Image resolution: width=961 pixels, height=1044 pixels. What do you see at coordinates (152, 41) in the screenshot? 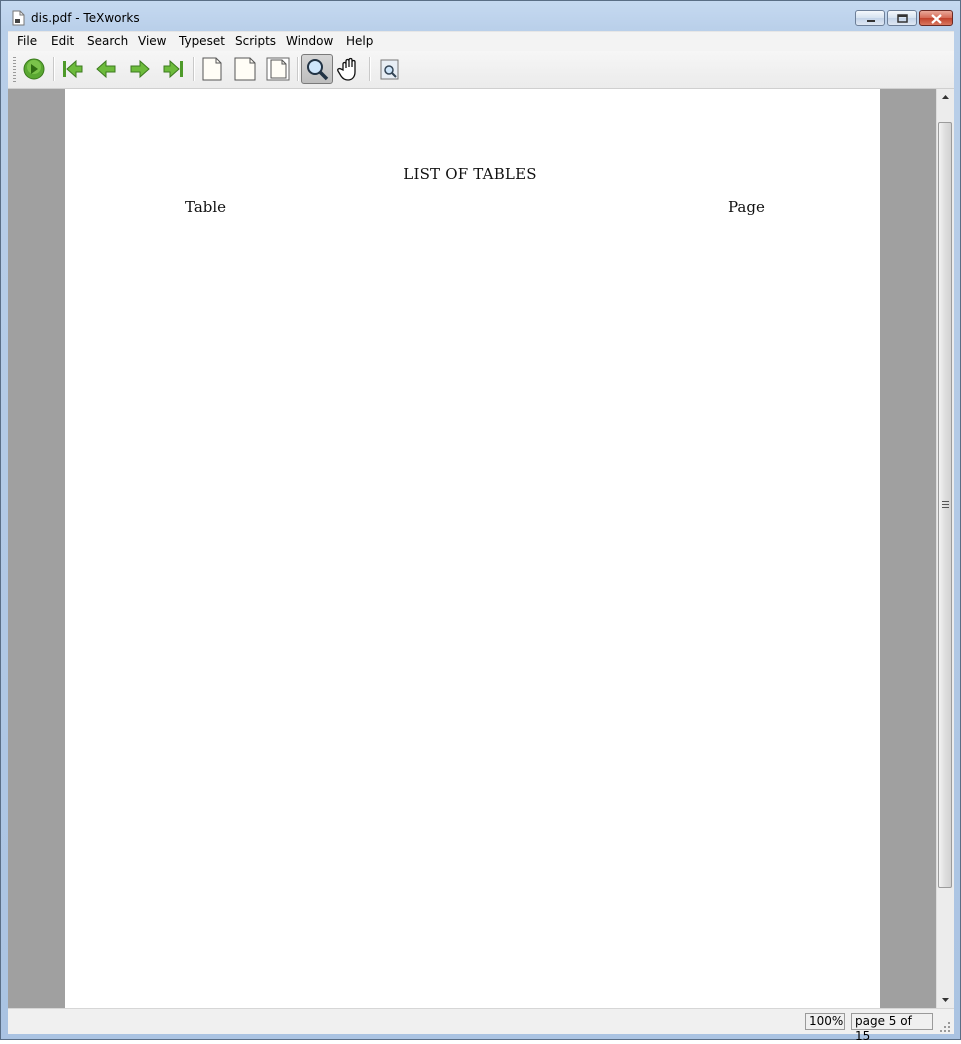
I see `menu-view: View` at bounding box center [152, 41].